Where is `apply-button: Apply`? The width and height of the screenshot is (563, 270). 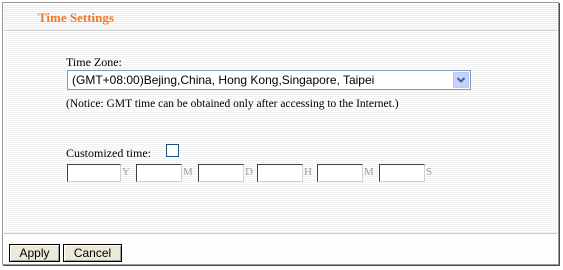 apply-button: Apply is located at coordinates (34, 253).